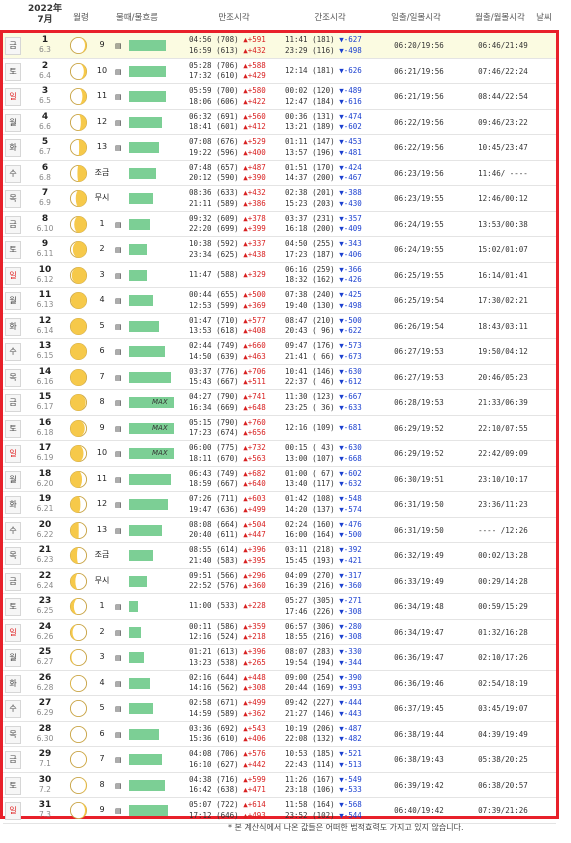 The image size is (571, 843). Describe the element at coordinates (227, 729) in the screenshot. I see `high-tide-time: 03:36 (692) ▲+543` at that location.